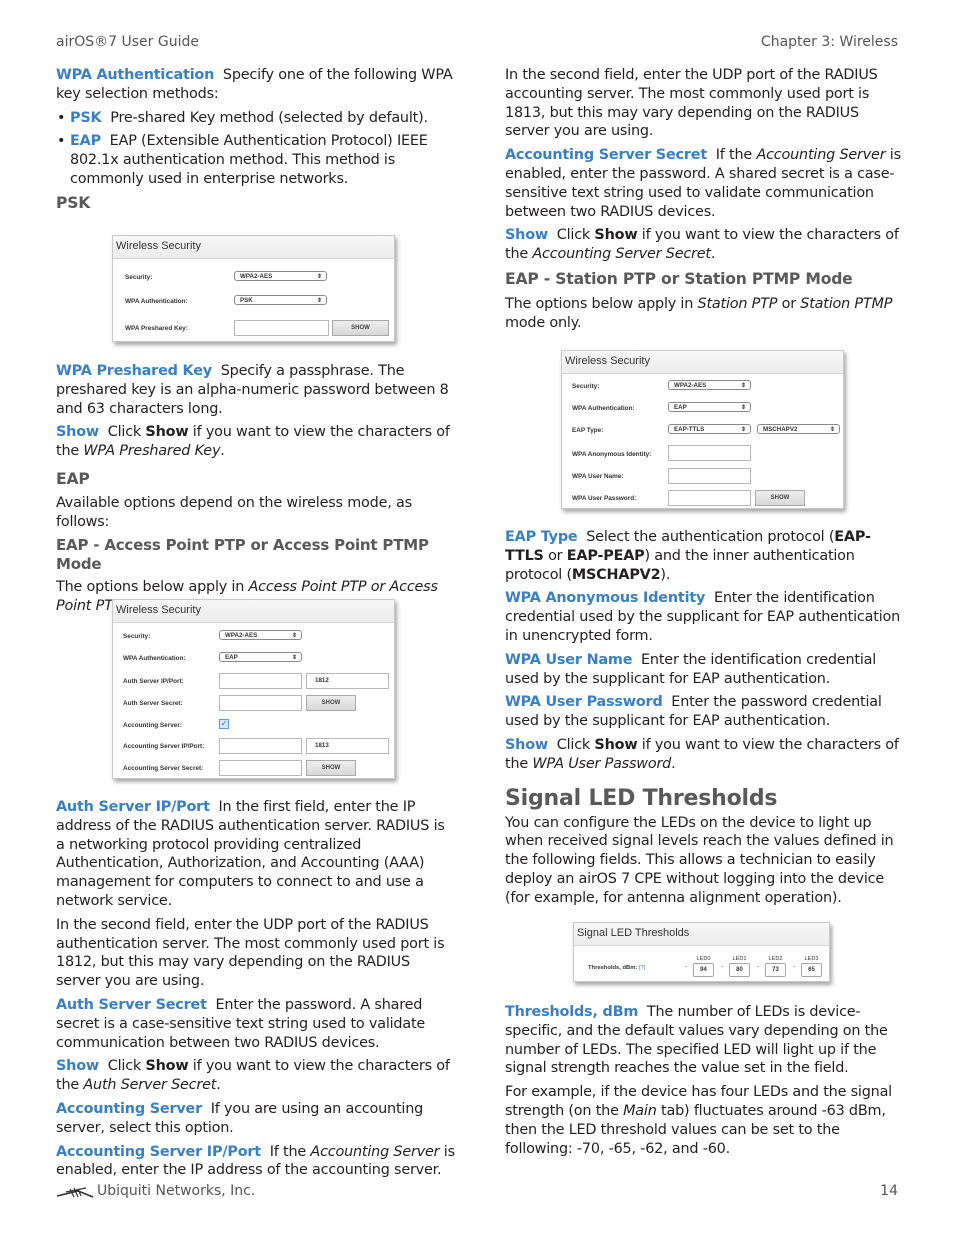 The image size is (954, 1235). Describe the element at coordinates (584, 702) in the screenshot. I see `term-wpa-user-password: WPA User Password` at that location.